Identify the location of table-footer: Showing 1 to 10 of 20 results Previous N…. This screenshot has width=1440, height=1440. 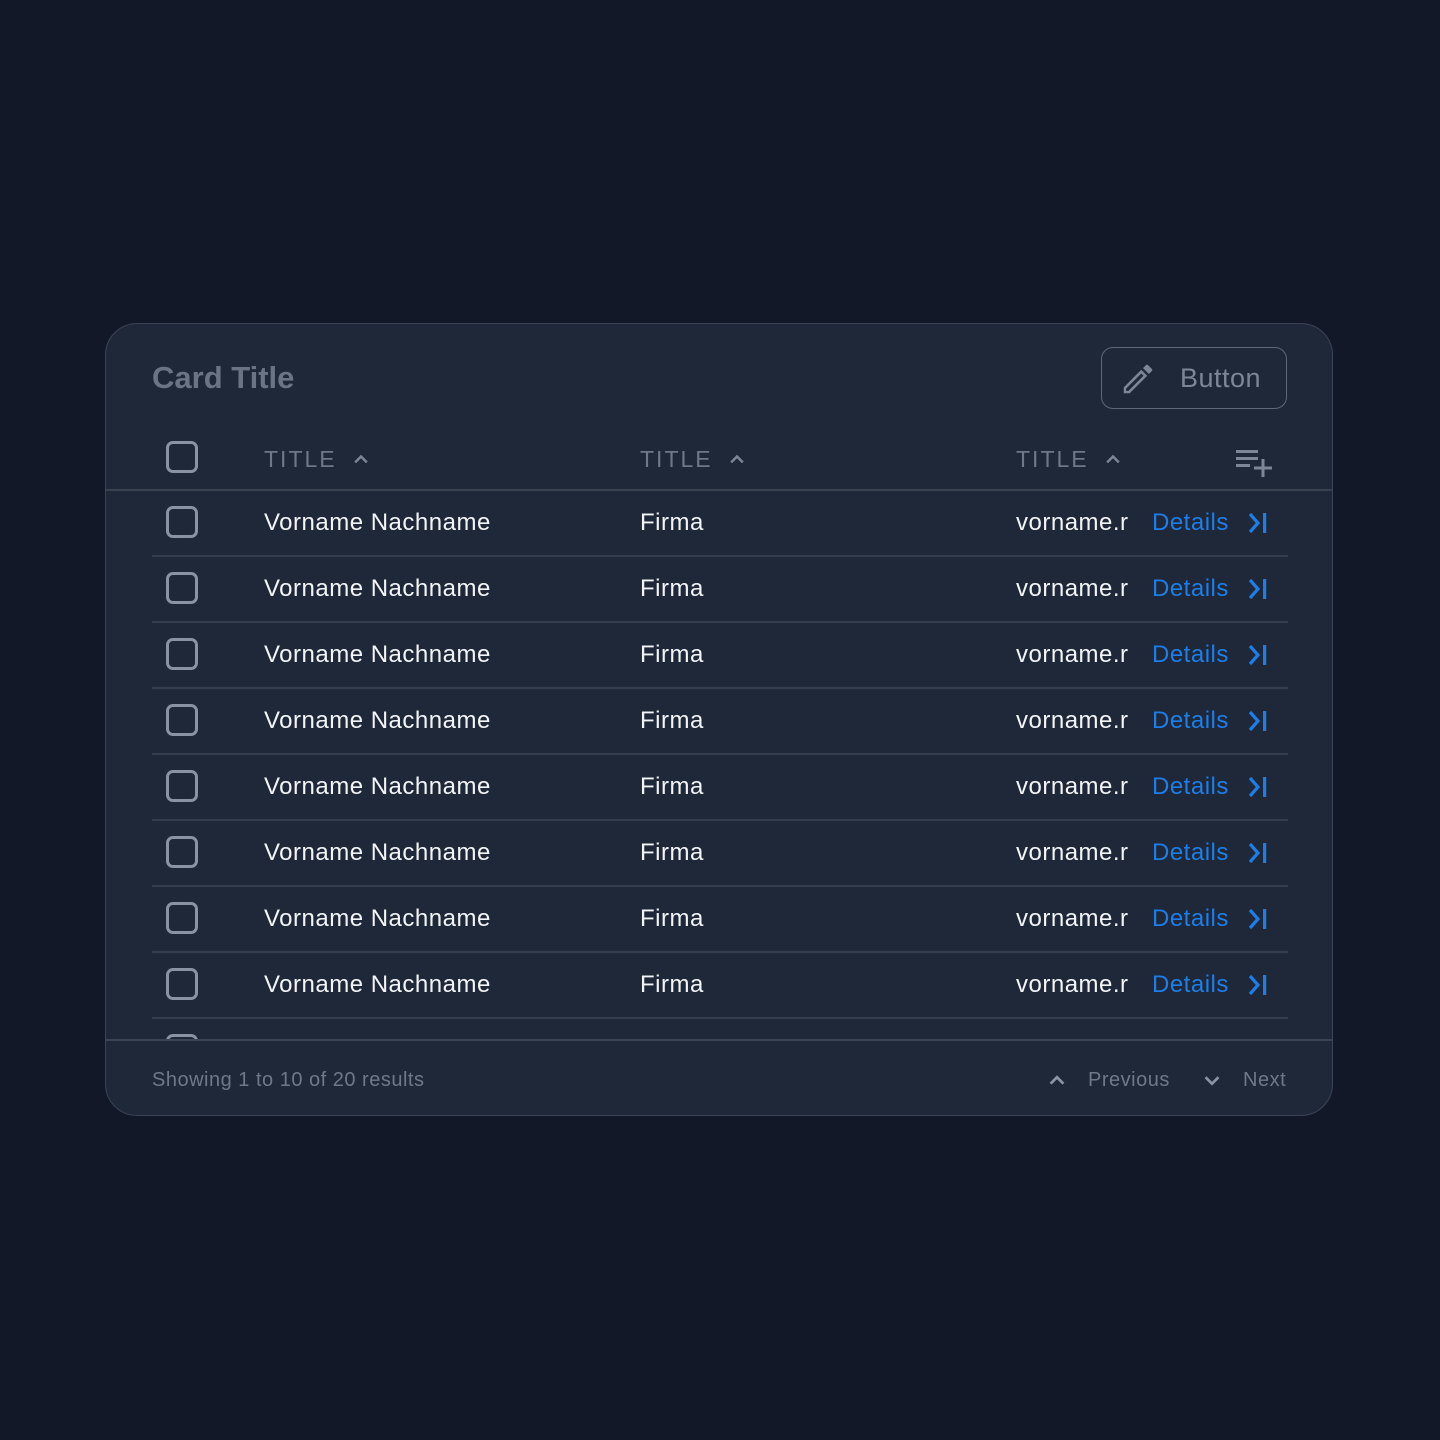
(719, 1077).